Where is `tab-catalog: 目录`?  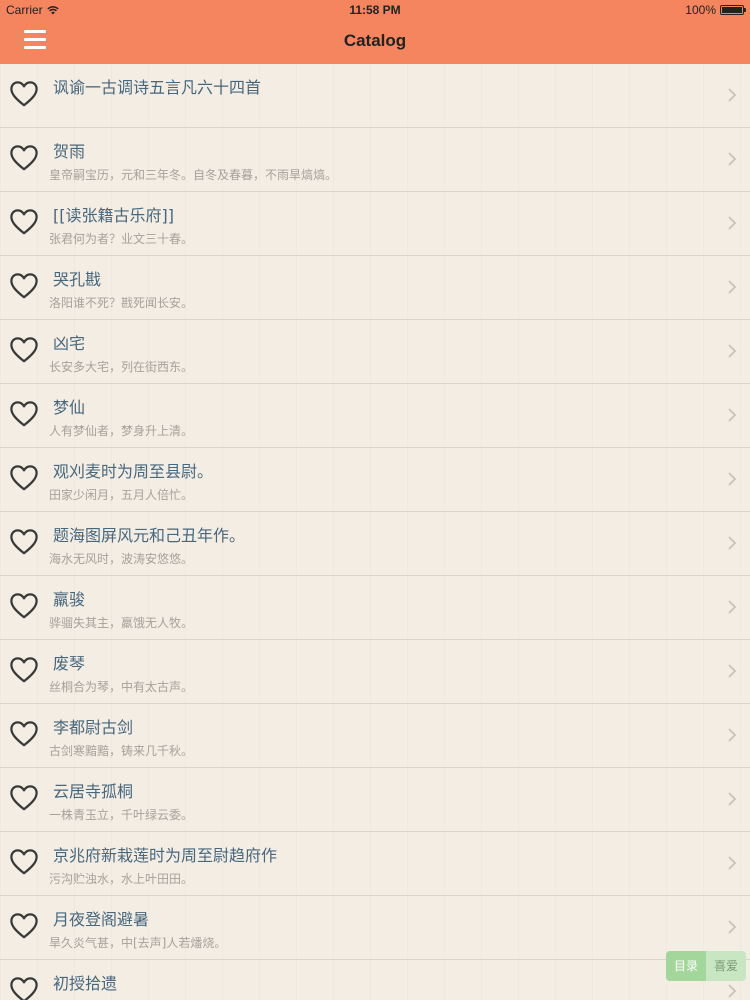 tab-catalog: 目录 is located at coordinates (686, 966).